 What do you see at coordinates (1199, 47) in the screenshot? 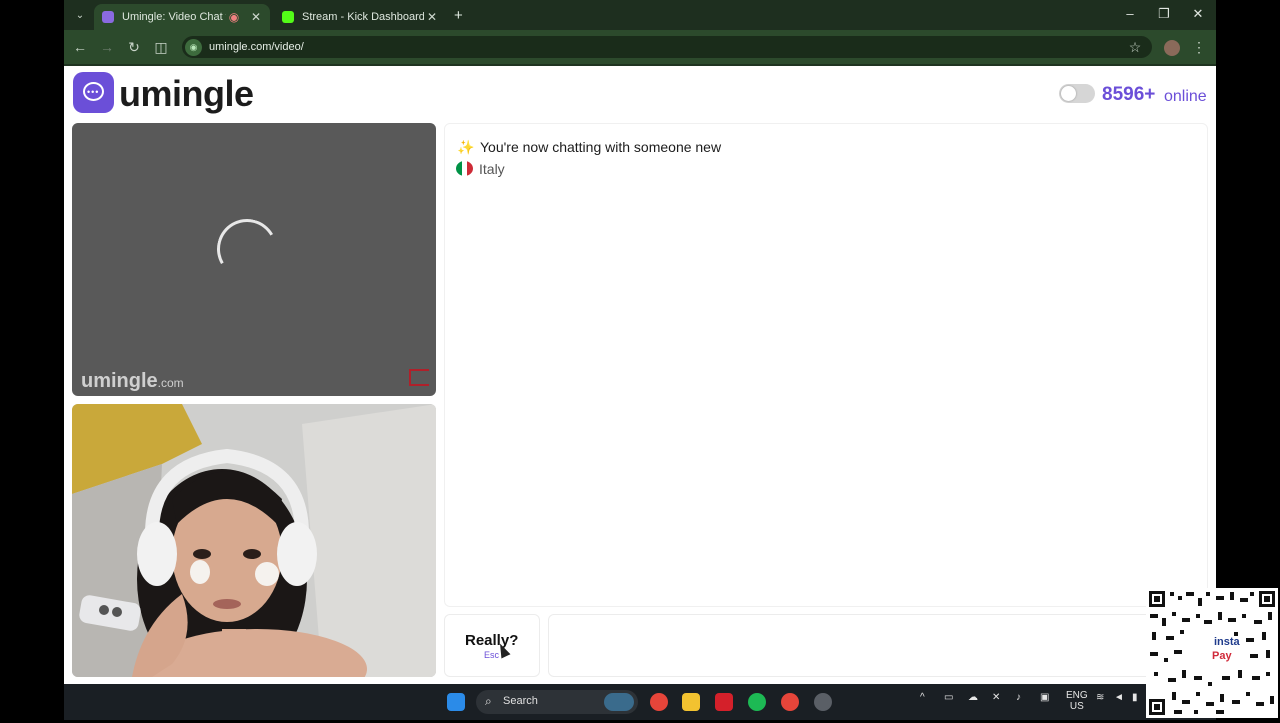
I see `browser-menu-icon: ⋮` at bounding box center [1199, 47].